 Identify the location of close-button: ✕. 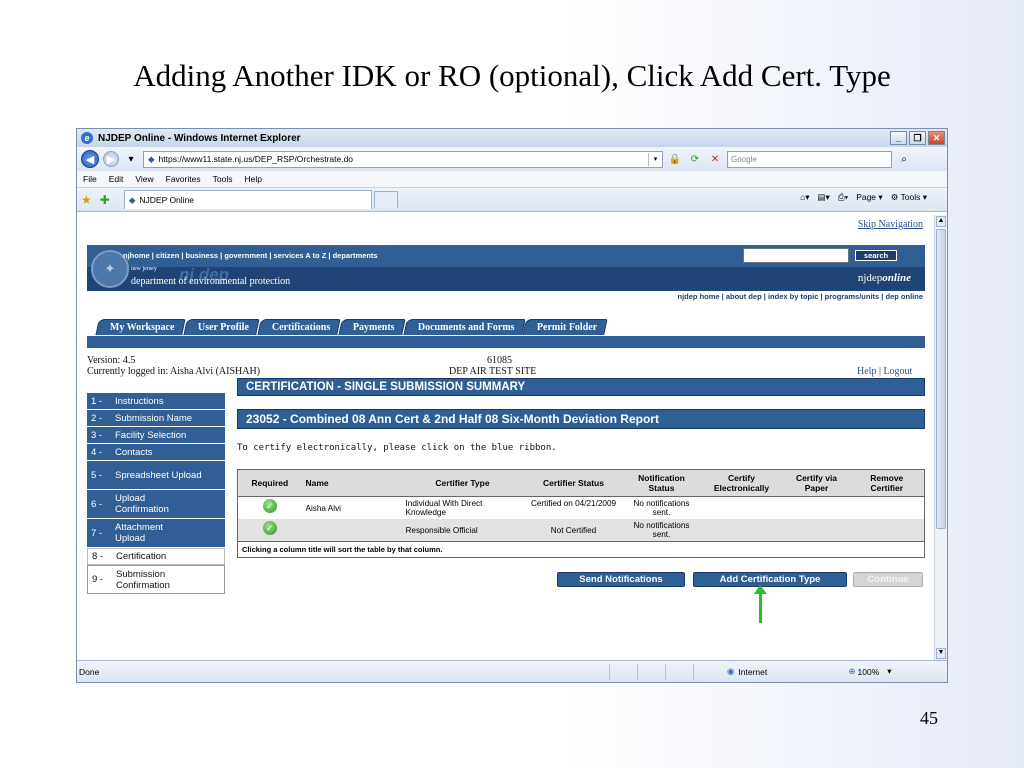
(936, 138).